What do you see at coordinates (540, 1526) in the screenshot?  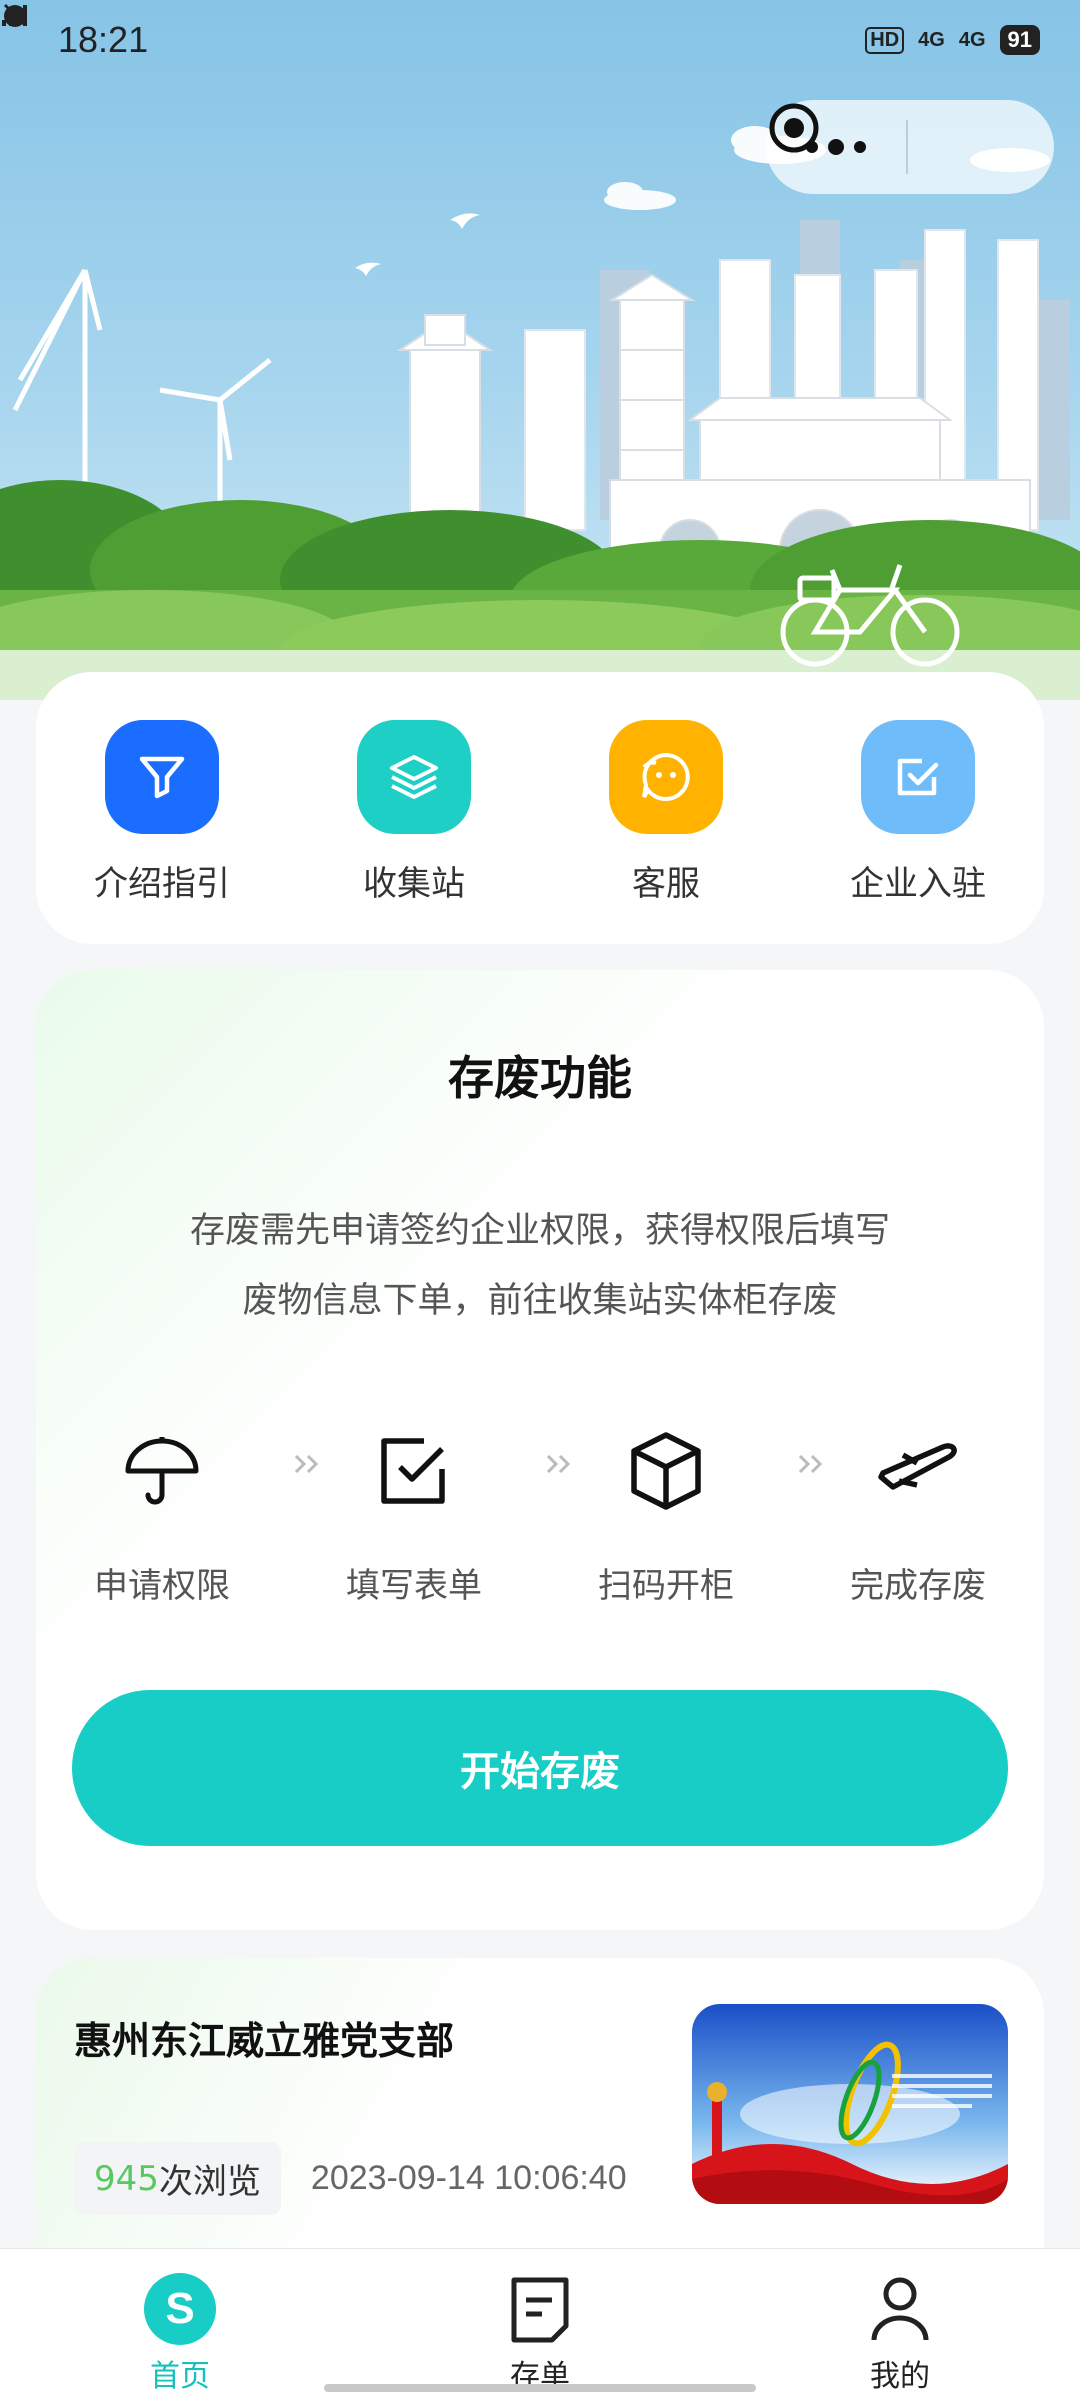 I see `step-flow: 申请权限 填写表单 扫码开柜 完成存废` at bounding box center [540, 1526].